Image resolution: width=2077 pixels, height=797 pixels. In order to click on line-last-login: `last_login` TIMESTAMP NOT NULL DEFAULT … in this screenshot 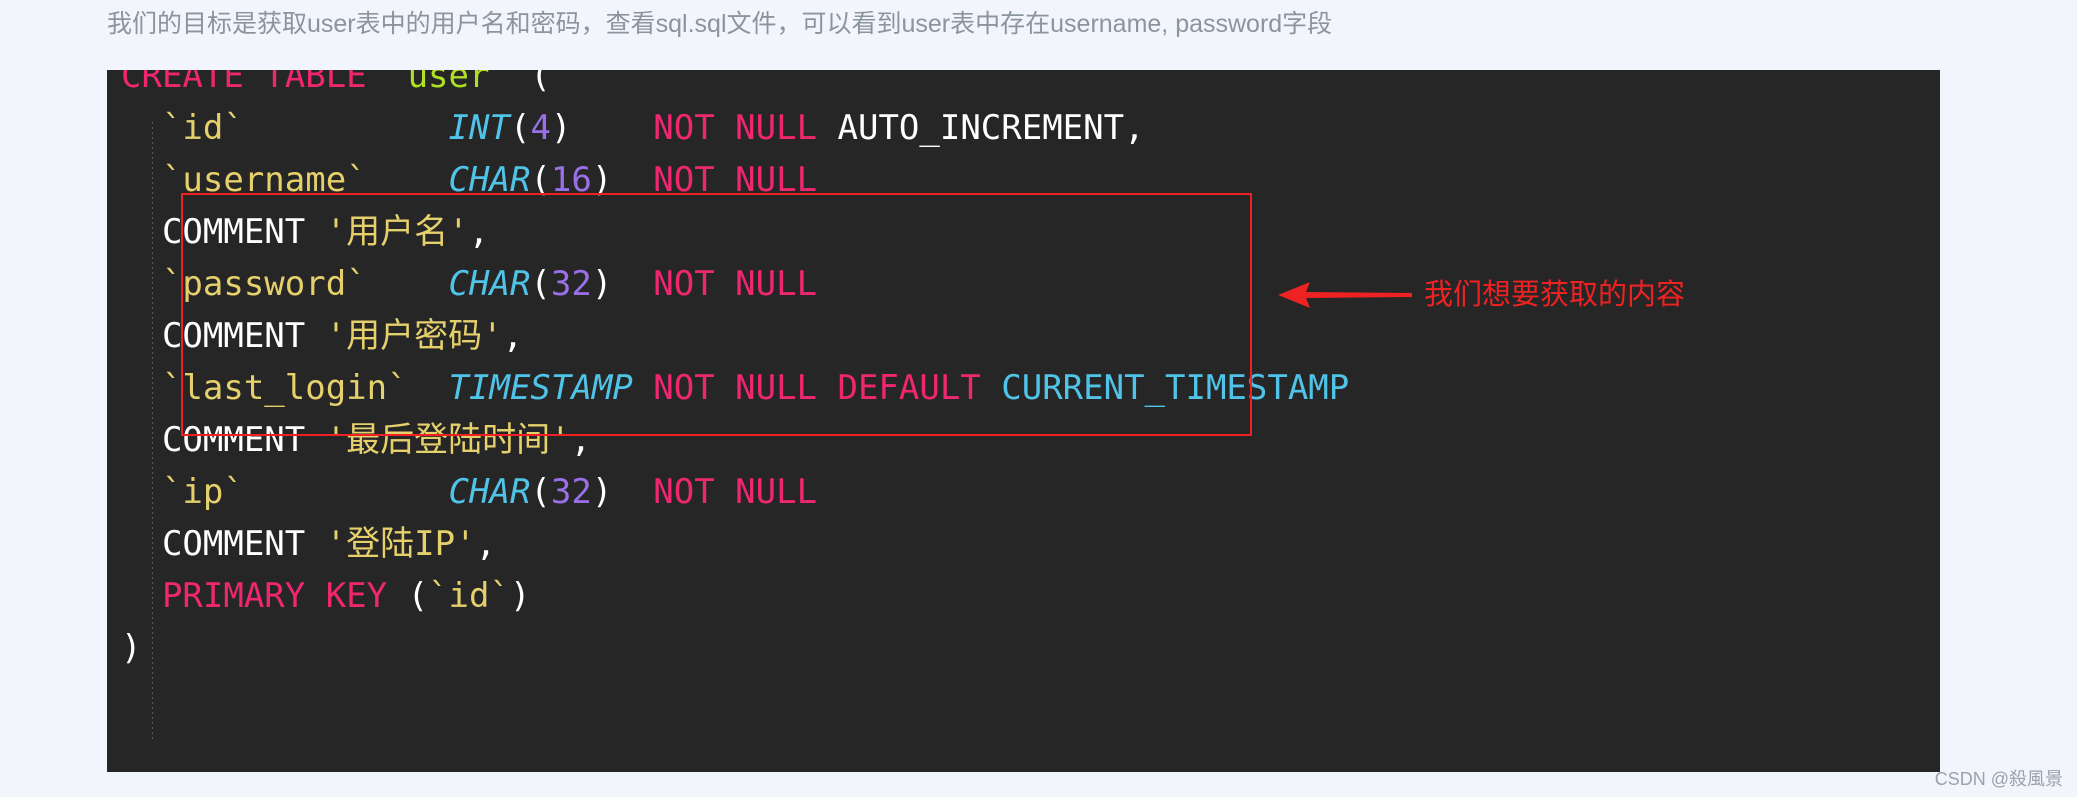, I will do `click(728, 388)`.